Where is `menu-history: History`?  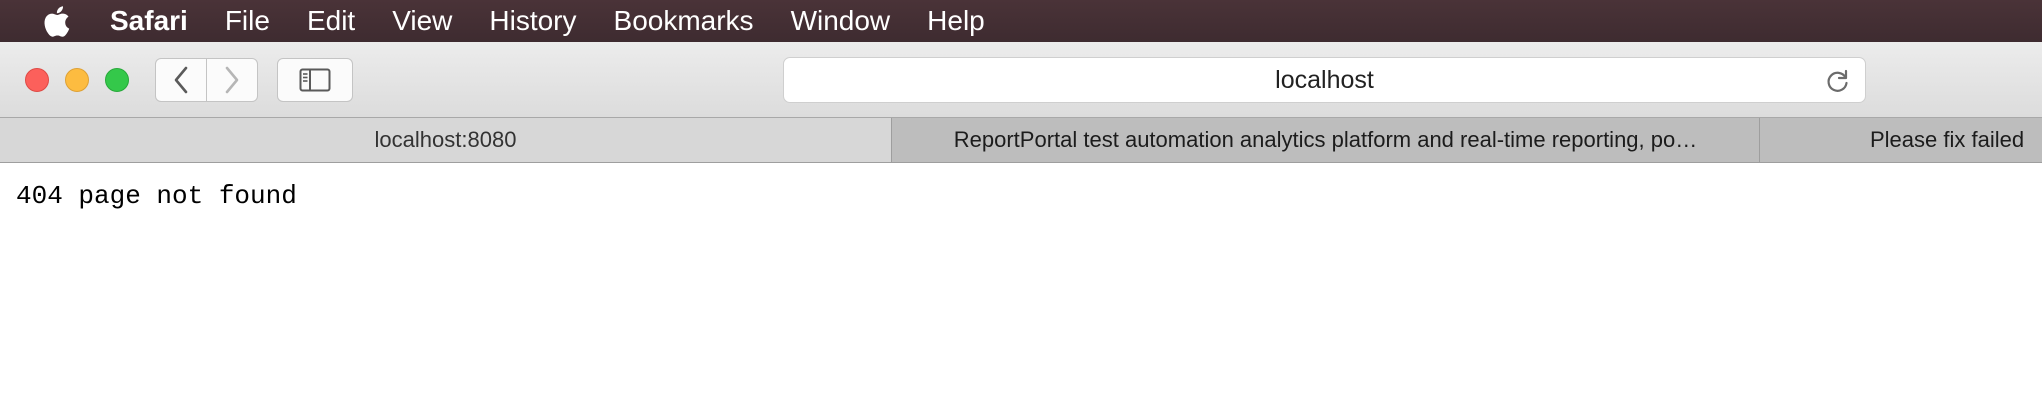 menu-history: History is located at coordinates (532, 21).